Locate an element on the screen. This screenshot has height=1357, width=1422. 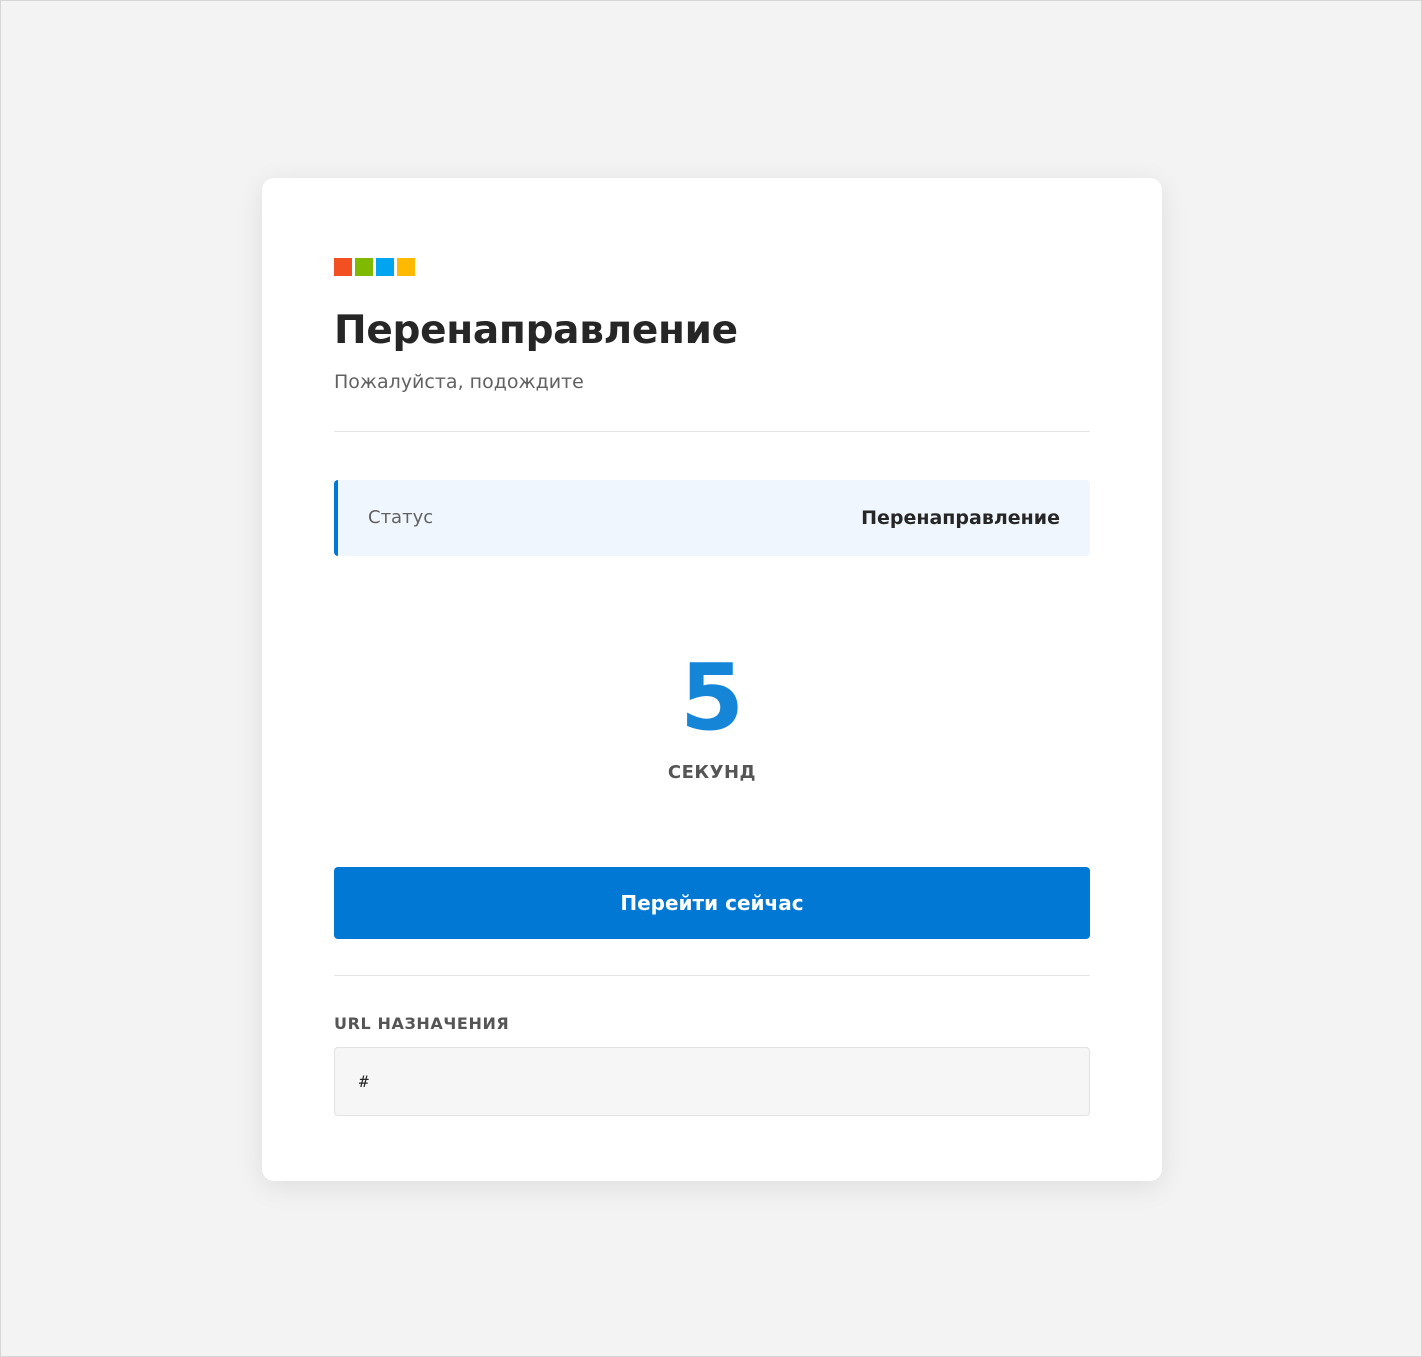
page-subtitle: Пожалуйста, подождите is located at coordinates (459, 381).